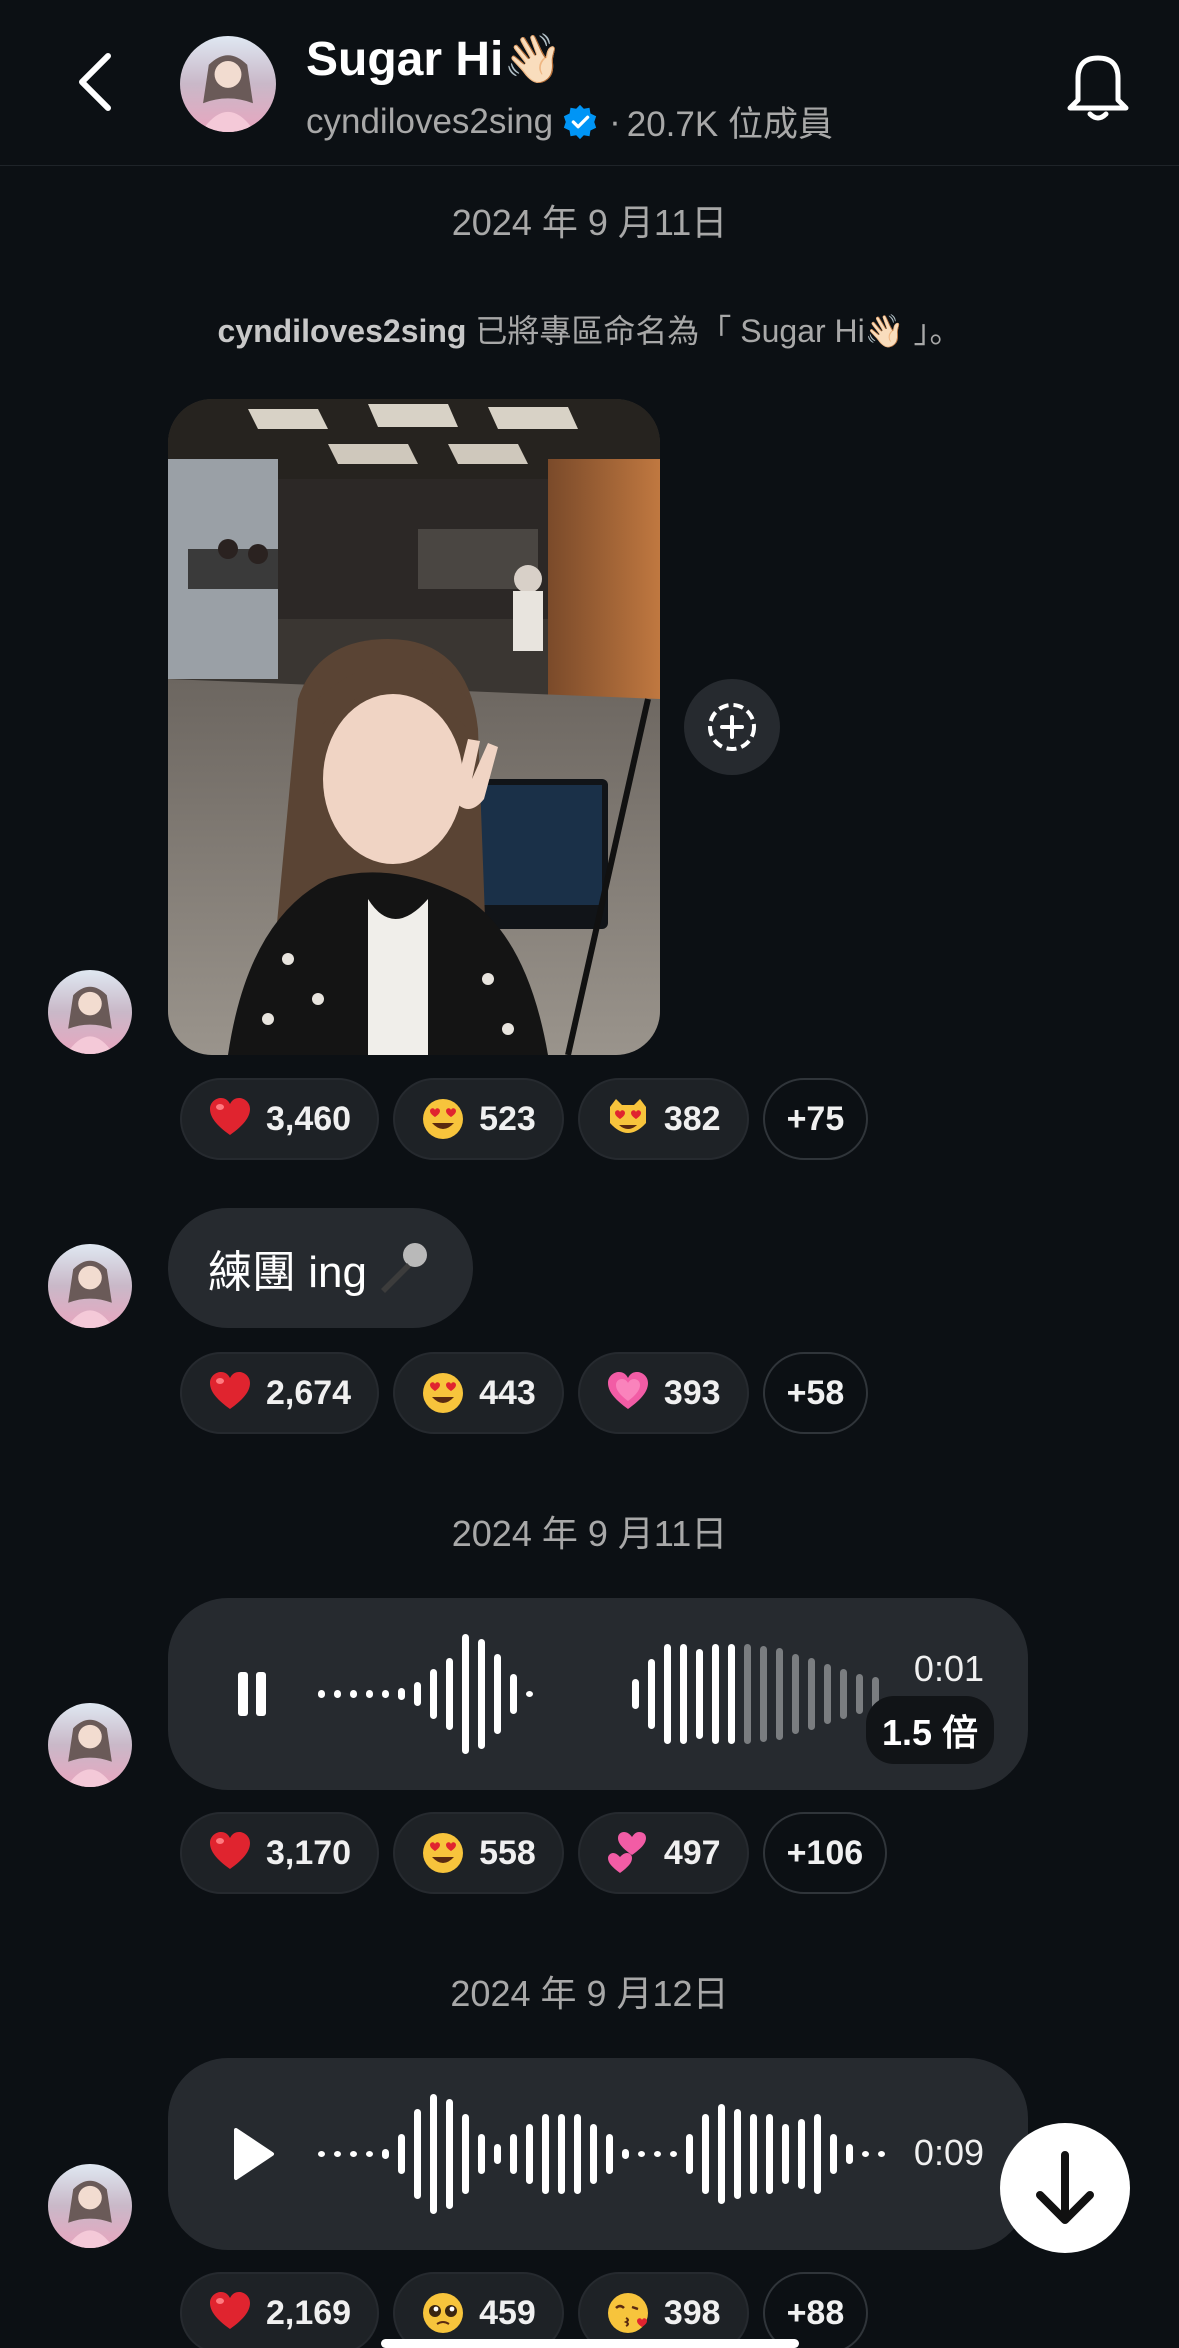 The height and width of the screenshot is (2348, 1179). I want to click on message-text: 練團 ing, so click(287, 1272).